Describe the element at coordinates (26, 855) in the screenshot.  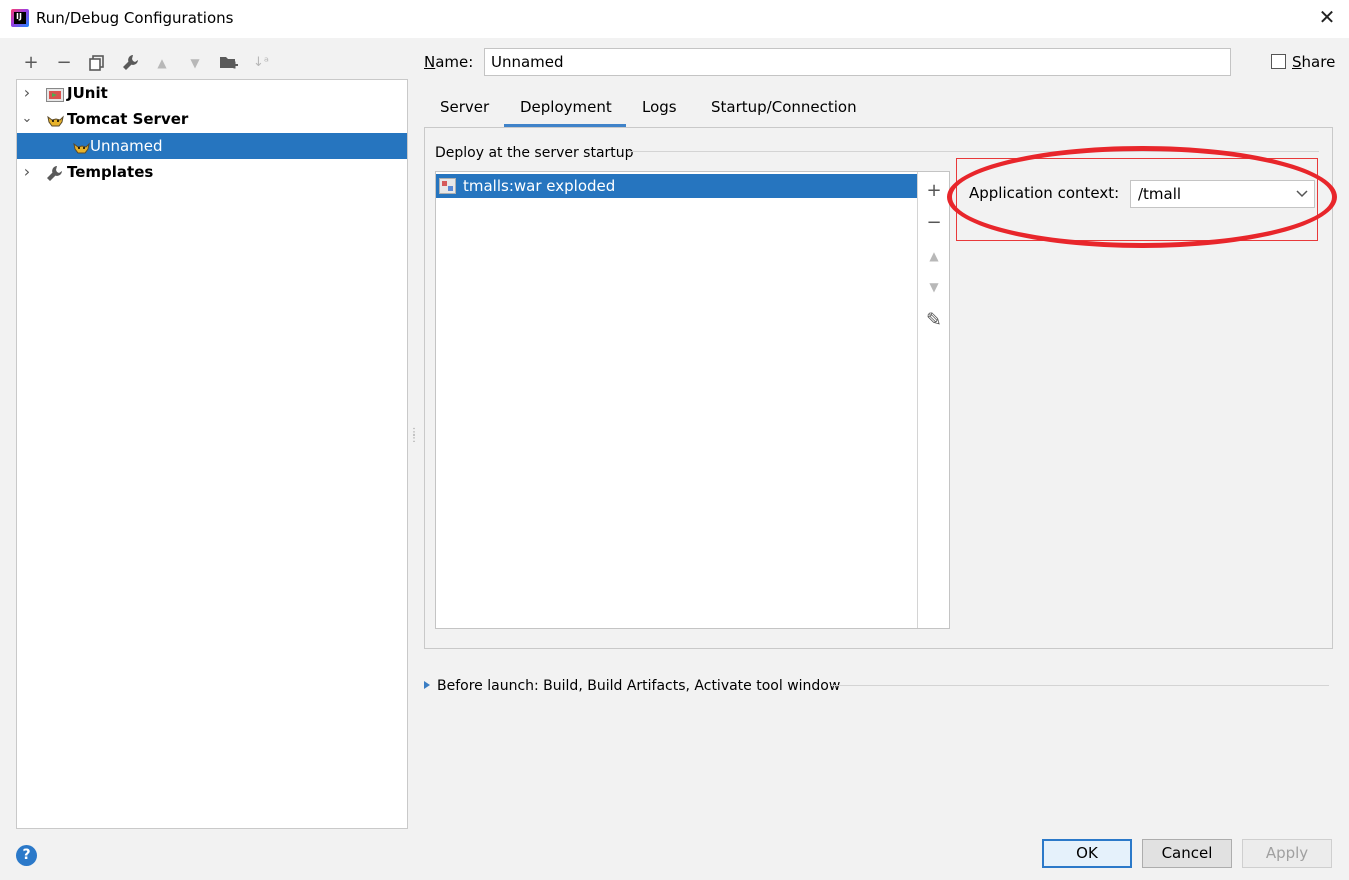
I see `help-icon: ?` at that location.